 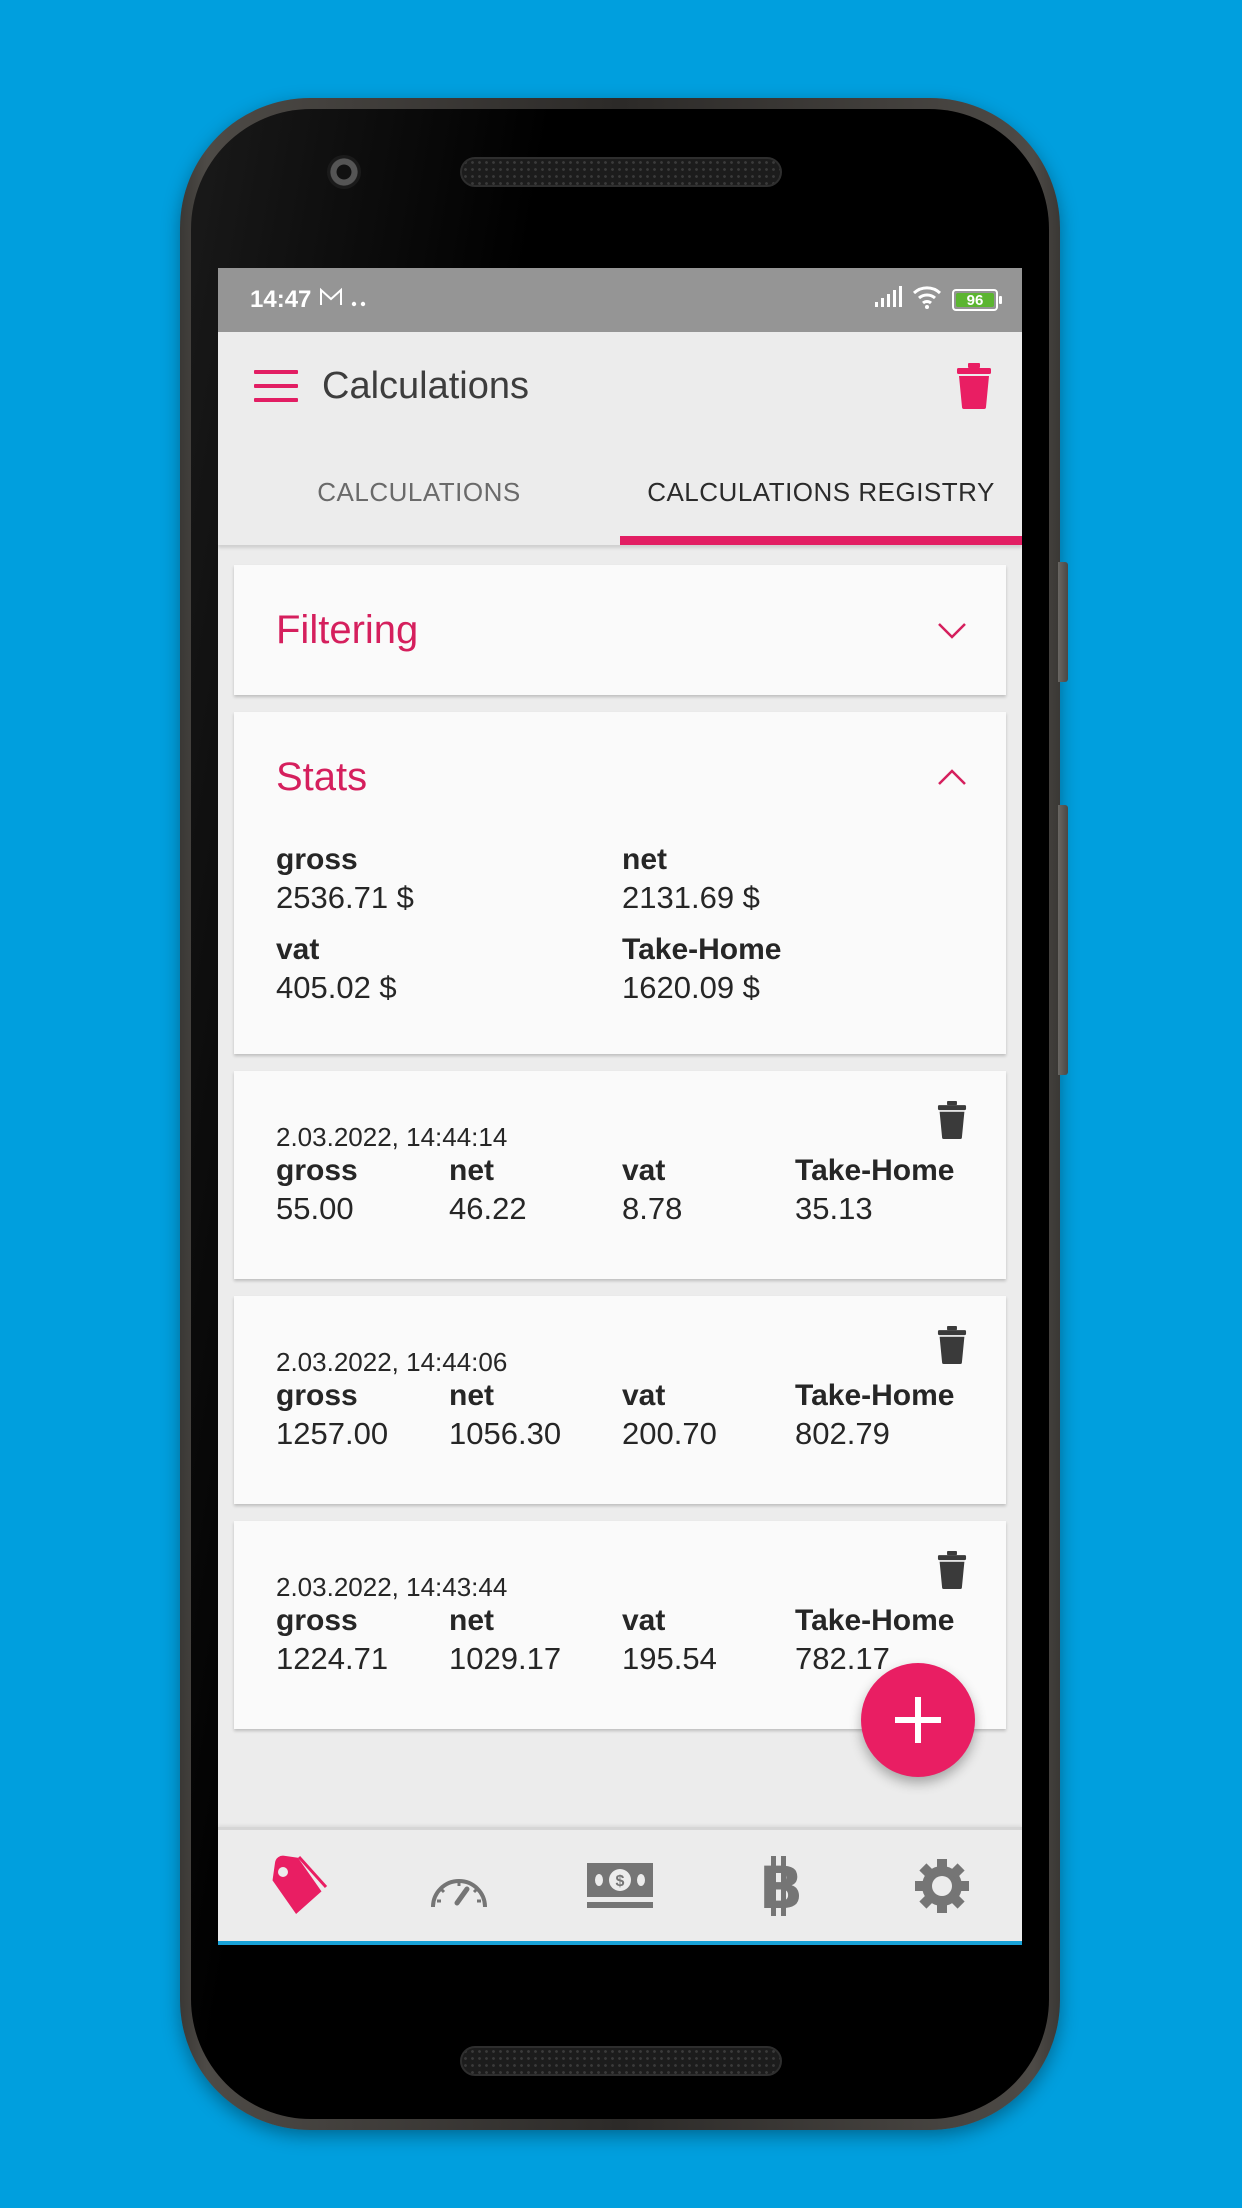 I want to click on filtering-panel: Filtering, so click(x=620, y=630).